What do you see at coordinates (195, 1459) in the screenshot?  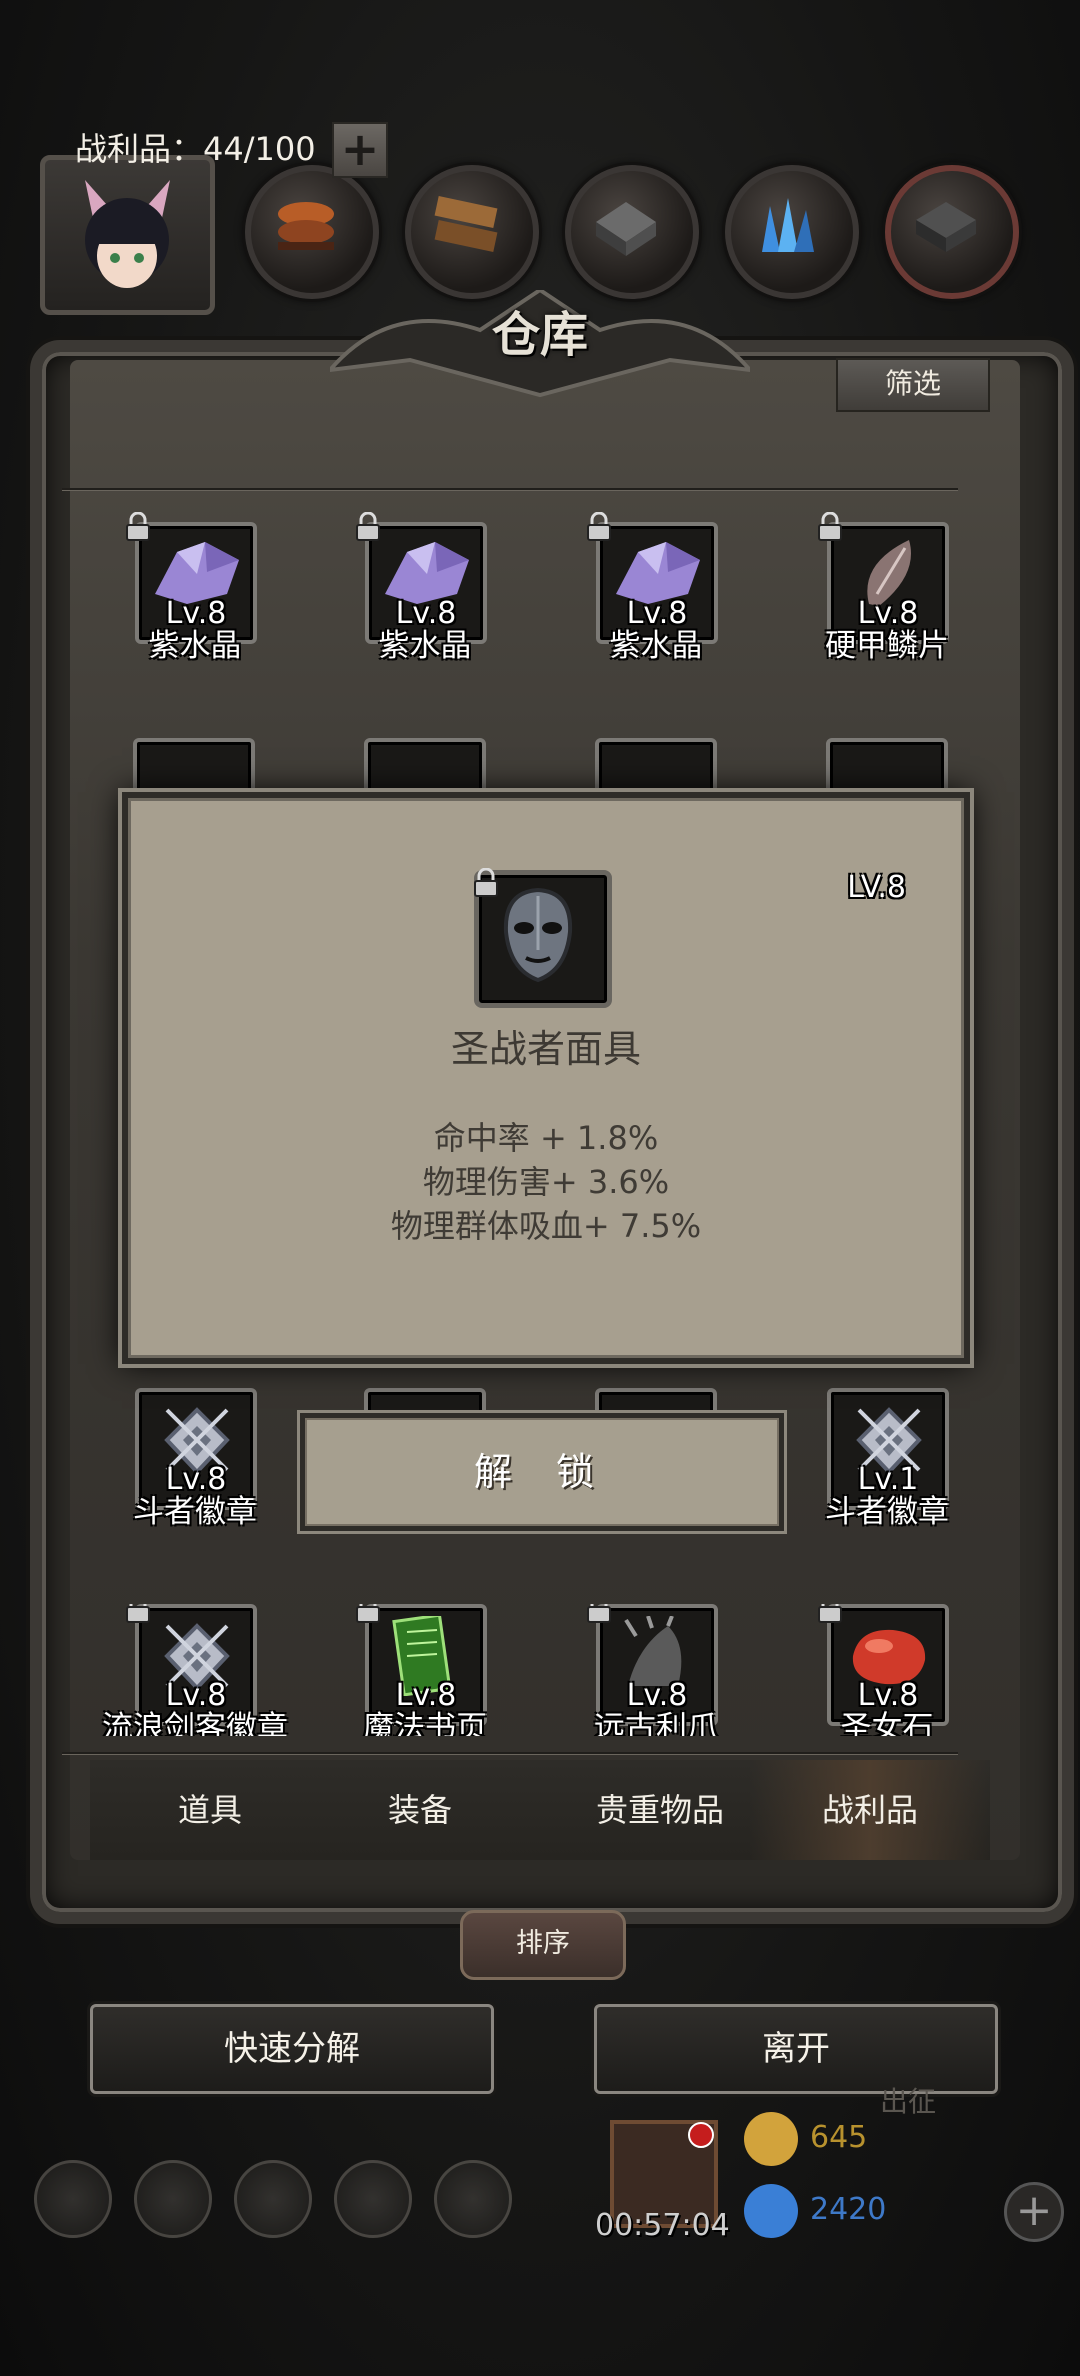 I see `item-slot: Lv.8 斗者徽章` at bounding box center [195, 1459].